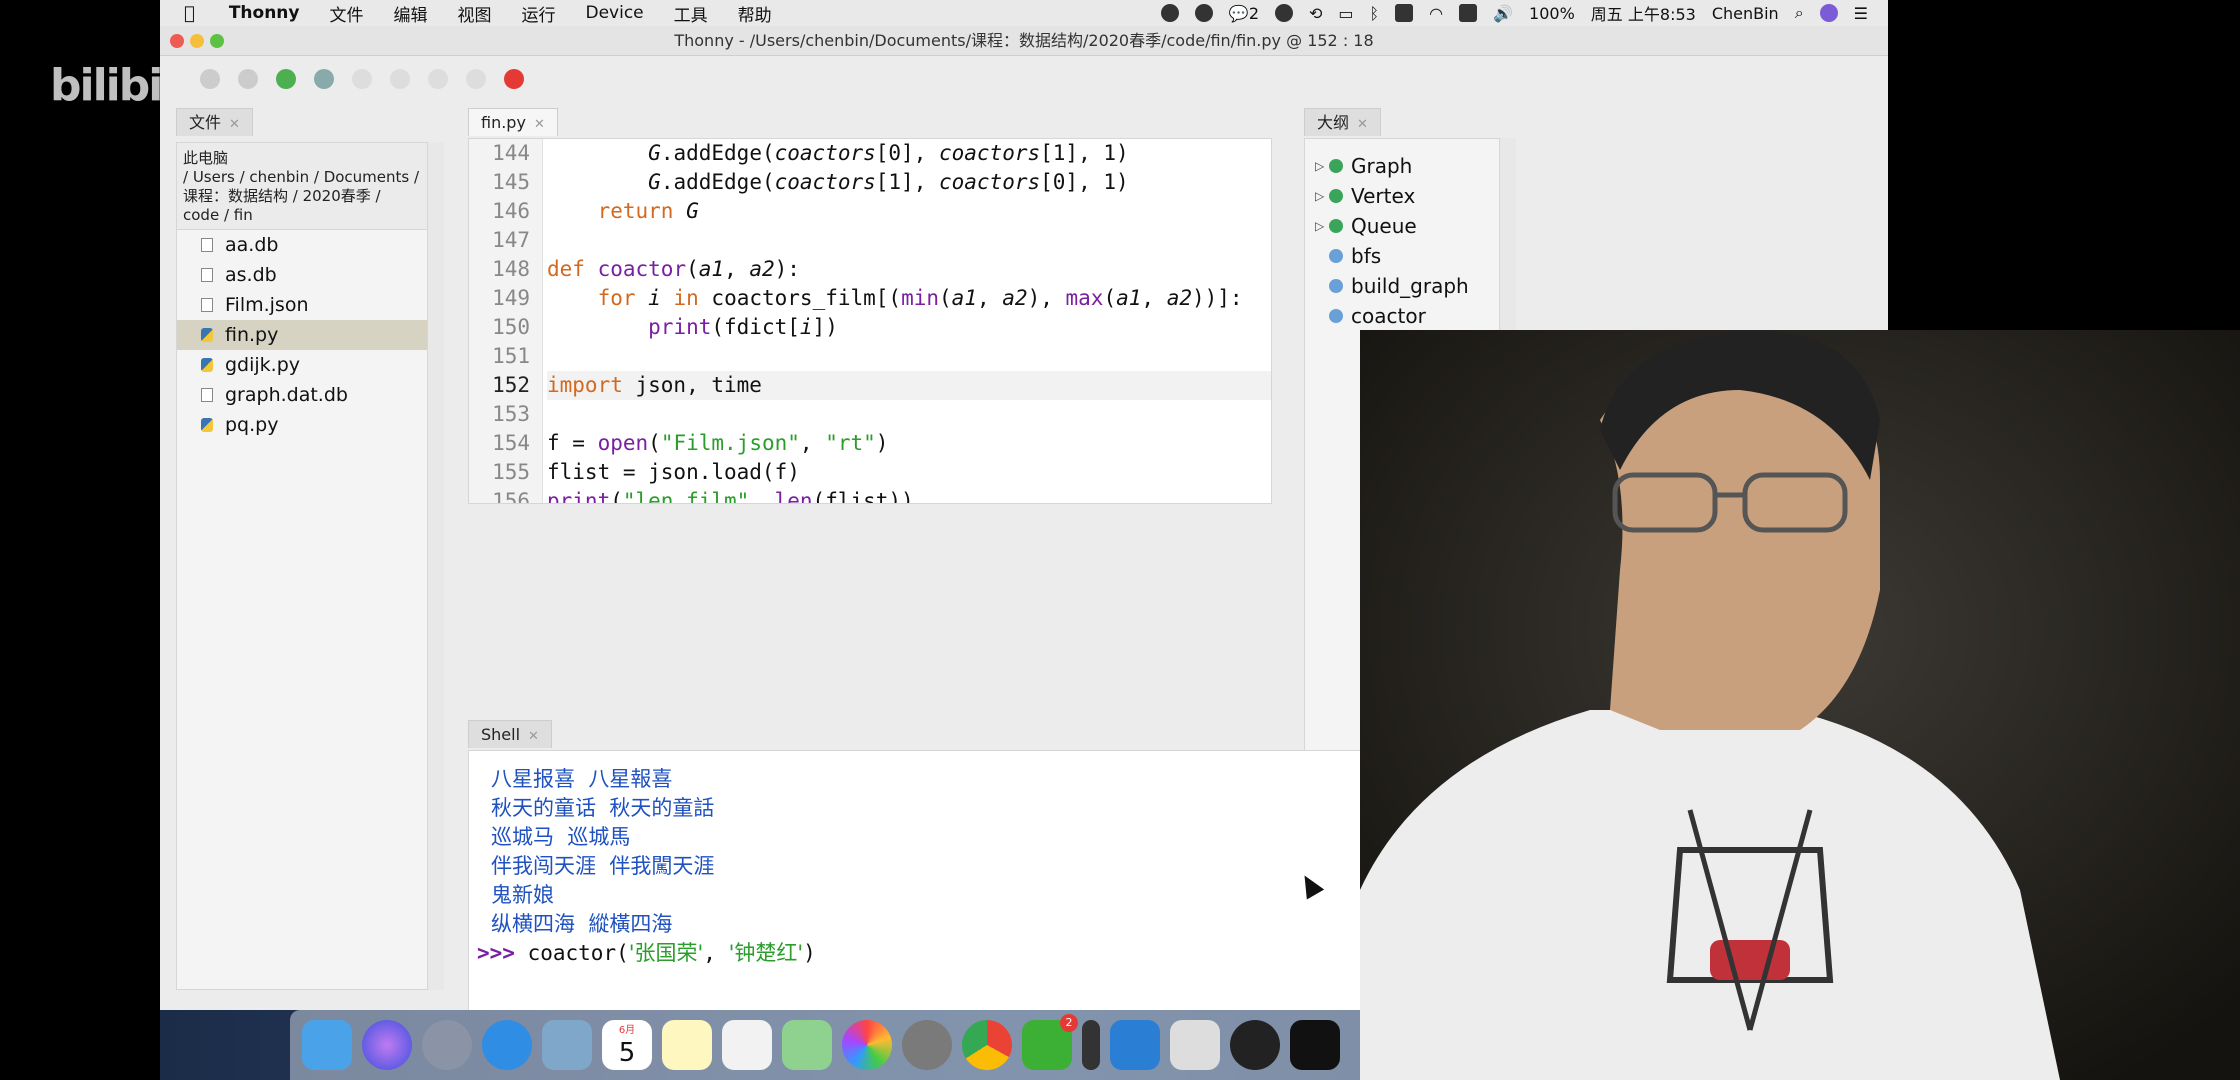 The height and width of the screenshot is (1080, 2240). I want to click on obs-icon, so click(1255, 1045).